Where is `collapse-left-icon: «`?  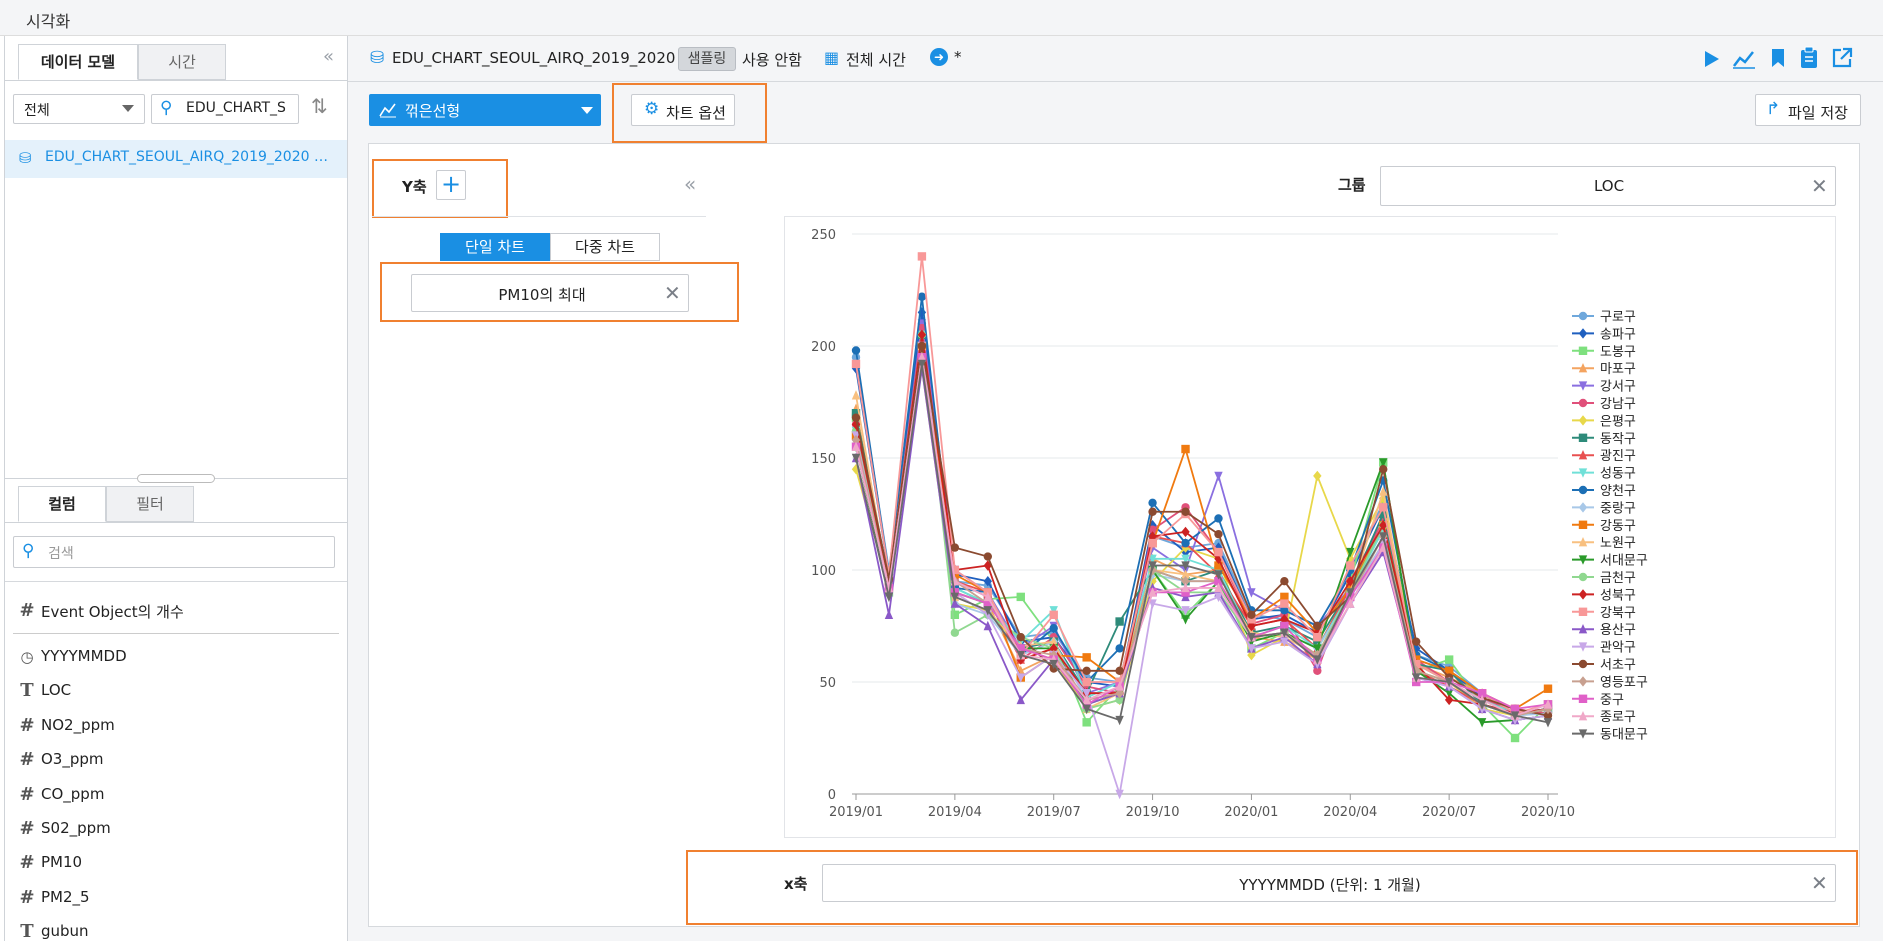
collapse-left-icon: « is located at coordinates (328, 56).